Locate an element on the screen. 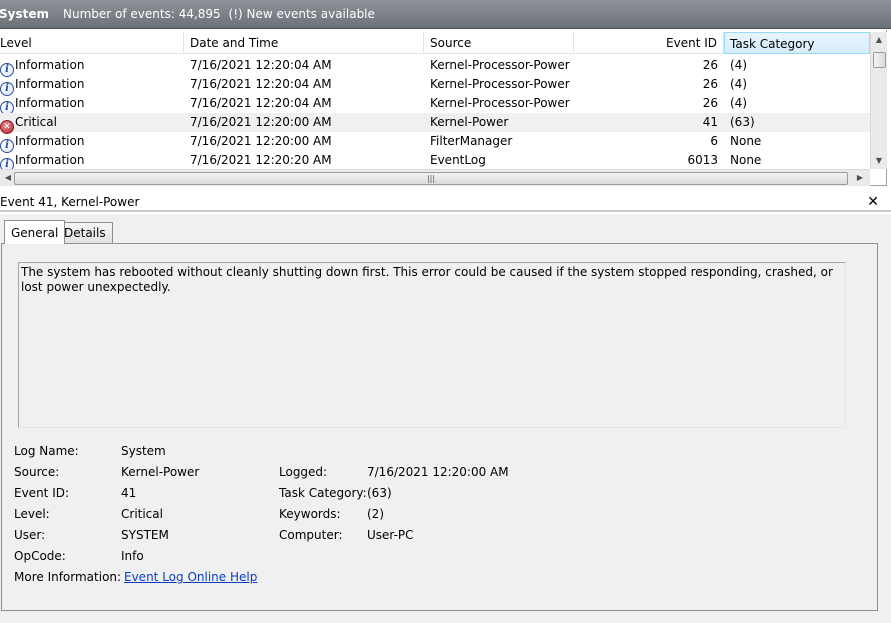  log-name-value: System is located at coordinates (143, 451).